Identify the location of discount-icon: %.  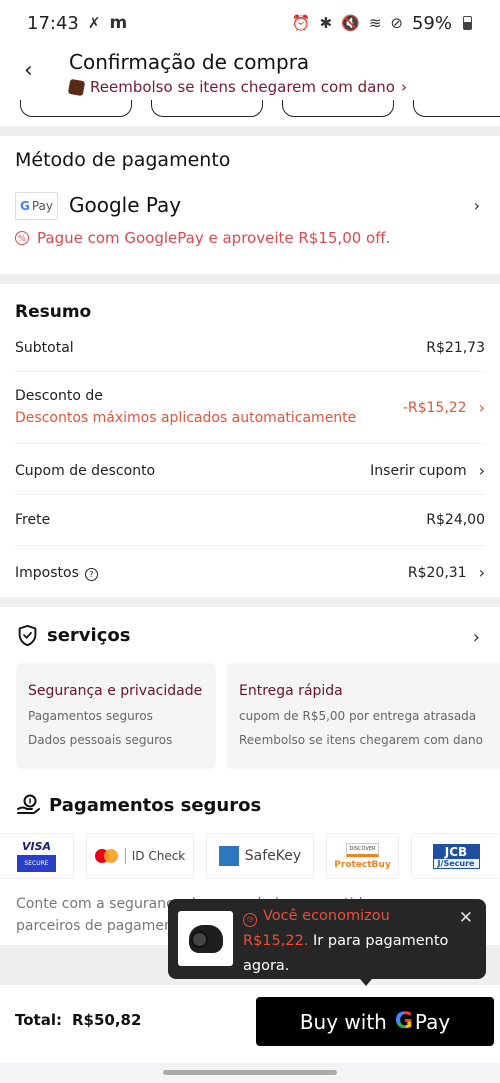
(22, 238).